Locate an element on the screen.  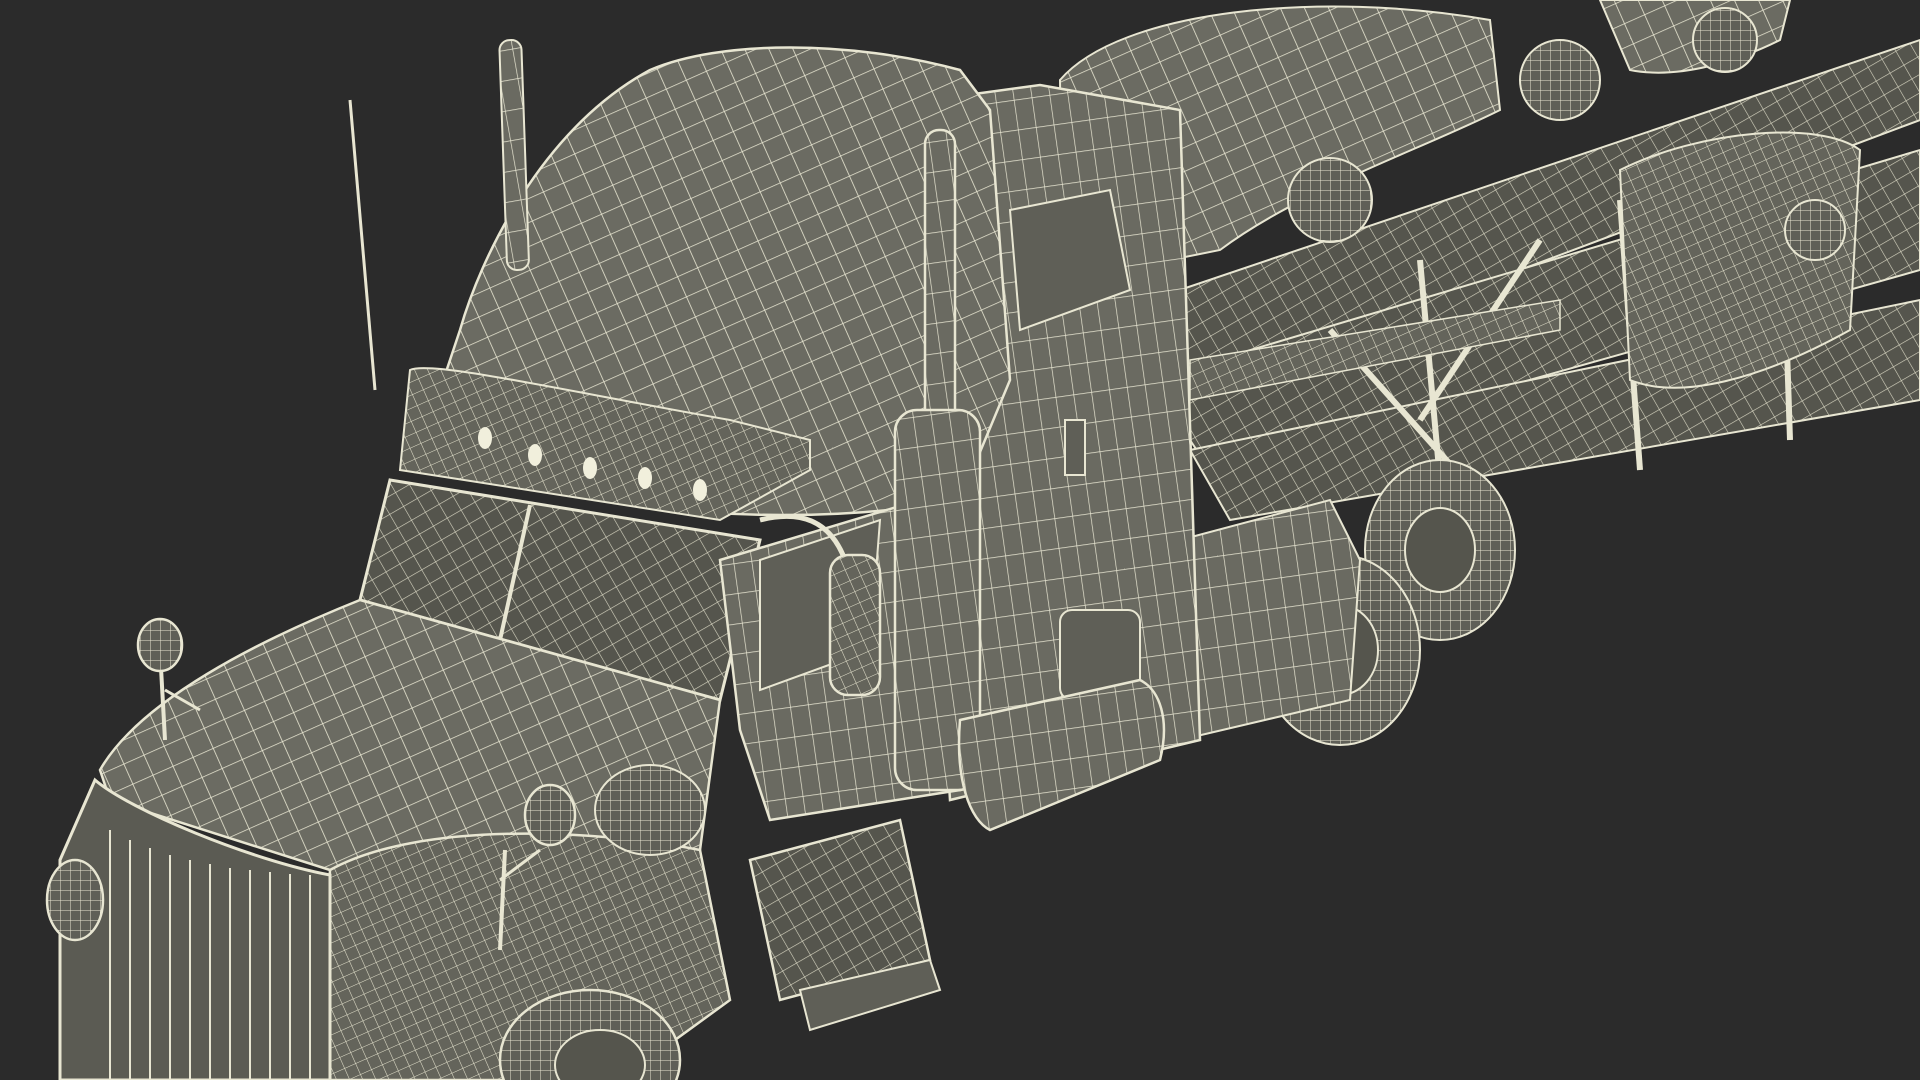
headlight is located at coordinates (75, 900).